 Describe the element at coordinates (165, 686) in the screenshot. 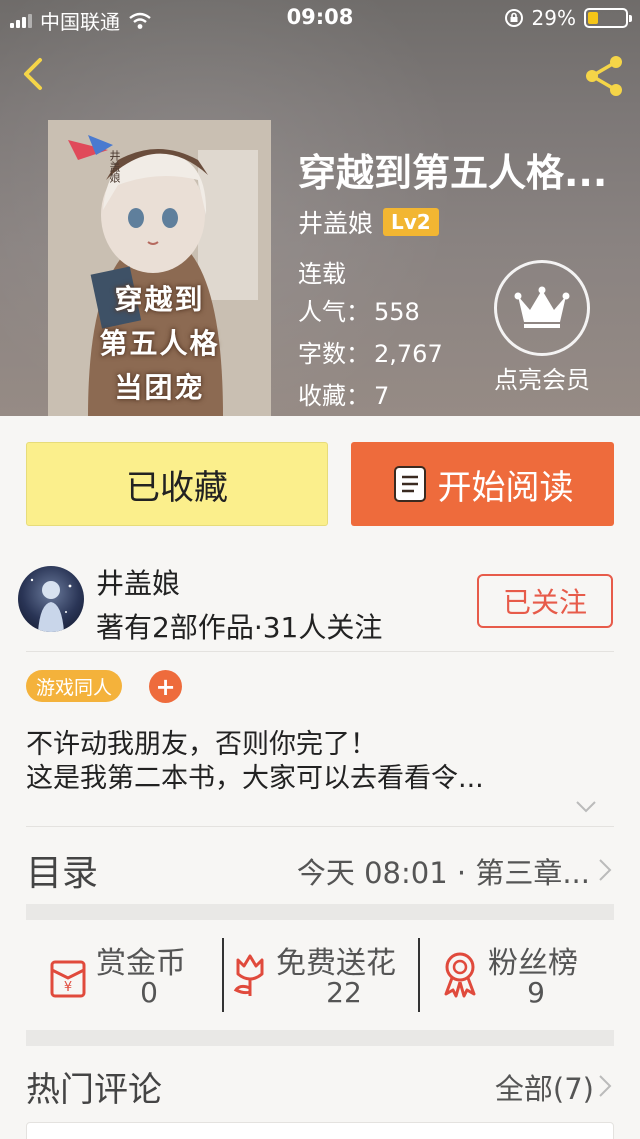

I see `add-tag-button: +` at that location.